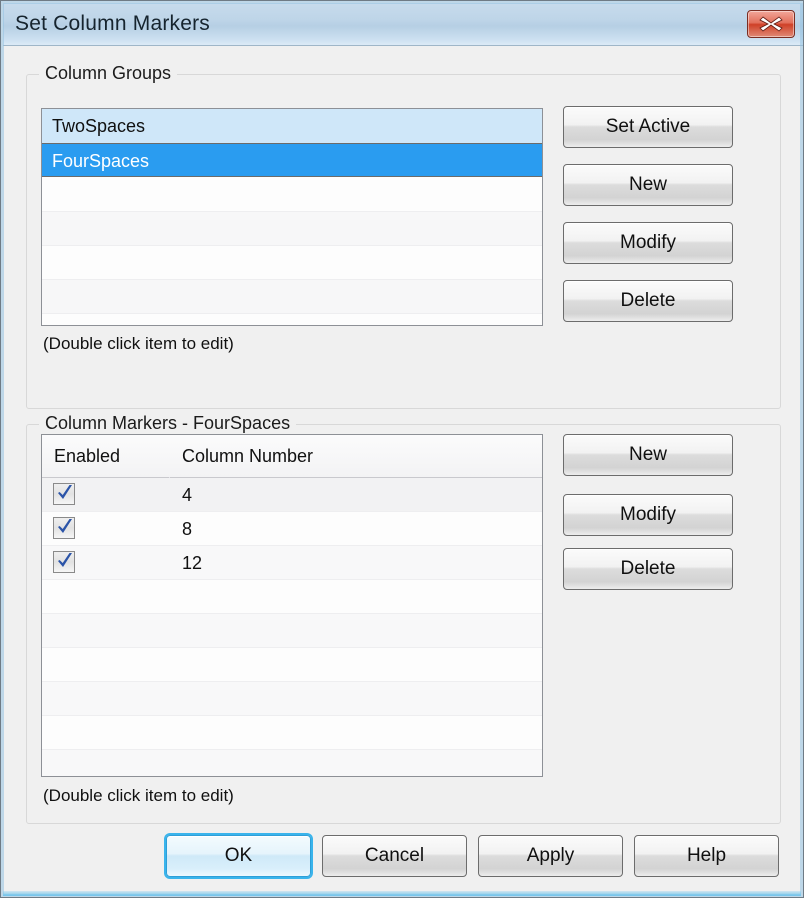  Describe the element at coordinates (292, 126) in the screenshot. I see `list-item: TwoSpaces` at that location.